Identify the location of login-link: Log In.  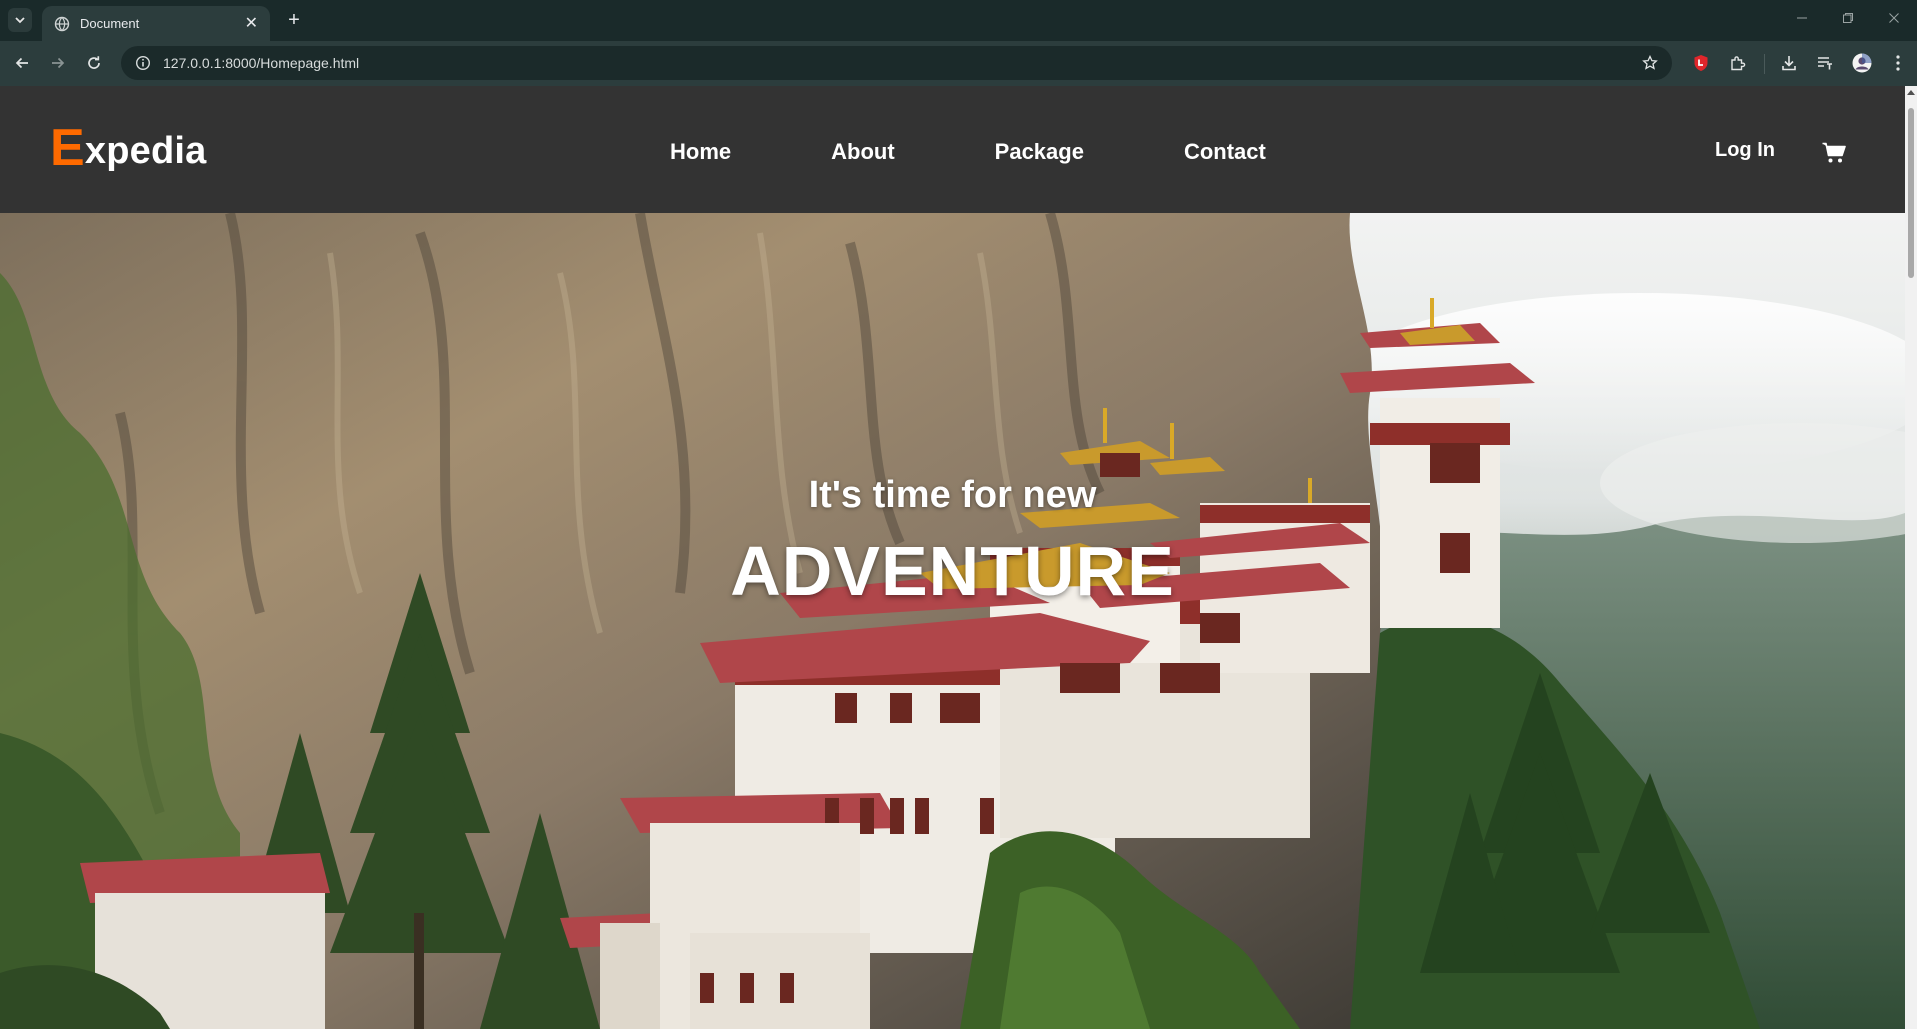
(1745, 150).